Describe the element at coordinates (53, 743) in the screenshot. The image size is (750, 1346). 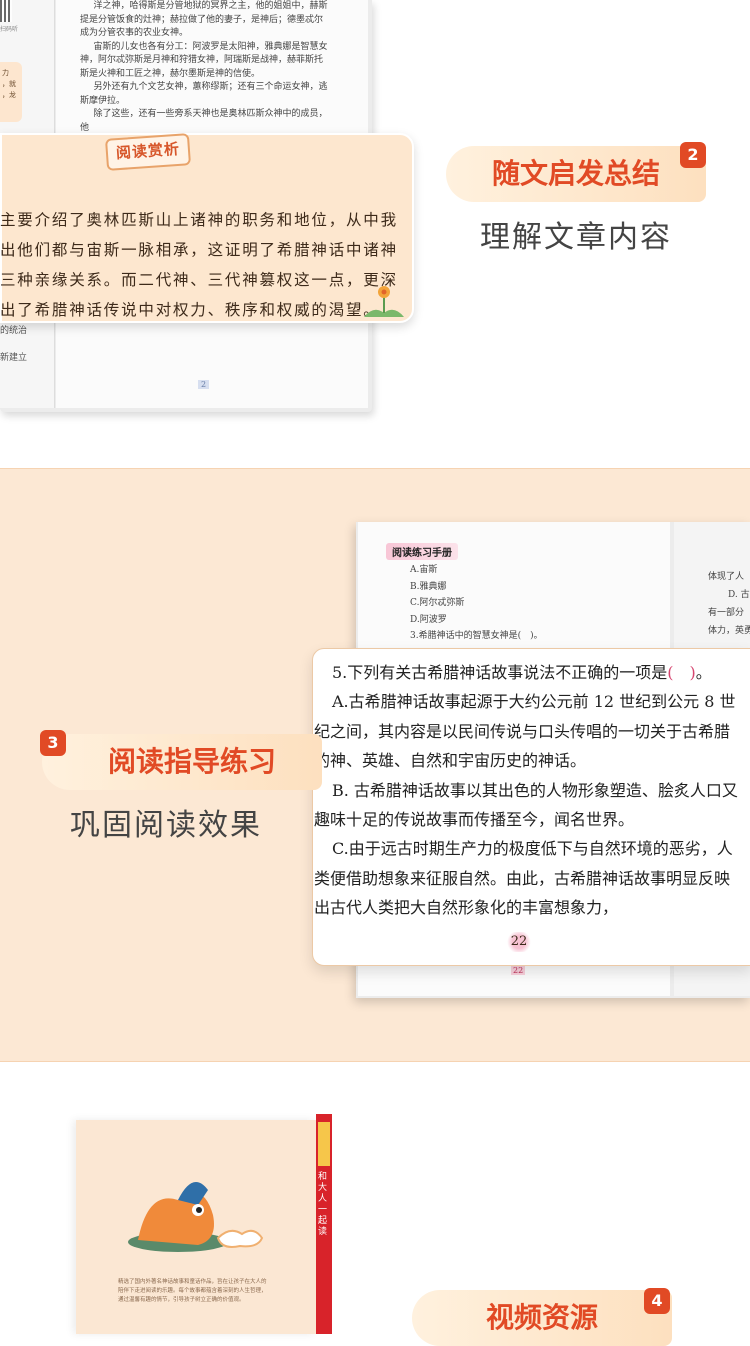
I see `feature-number-badge: 3` at that location.